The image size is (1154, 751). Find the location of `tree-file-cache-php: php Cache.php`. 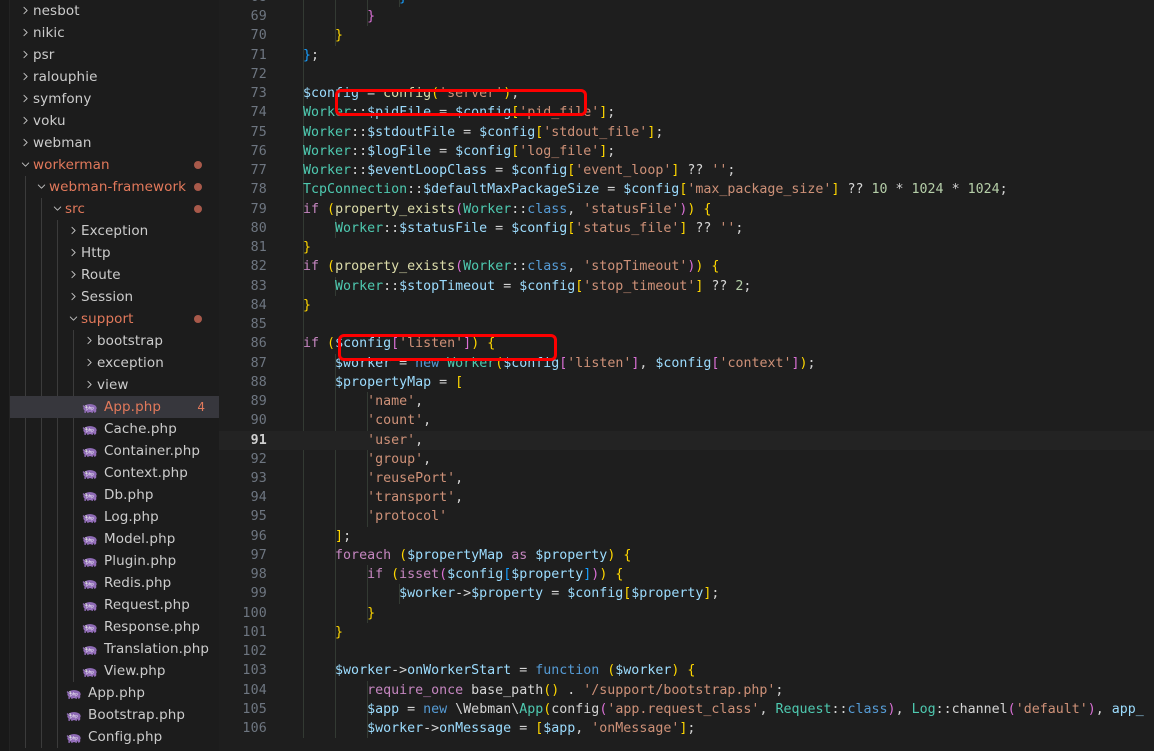

tree-file-cache-php: php Cache.php is located at coordinates (114, 429).